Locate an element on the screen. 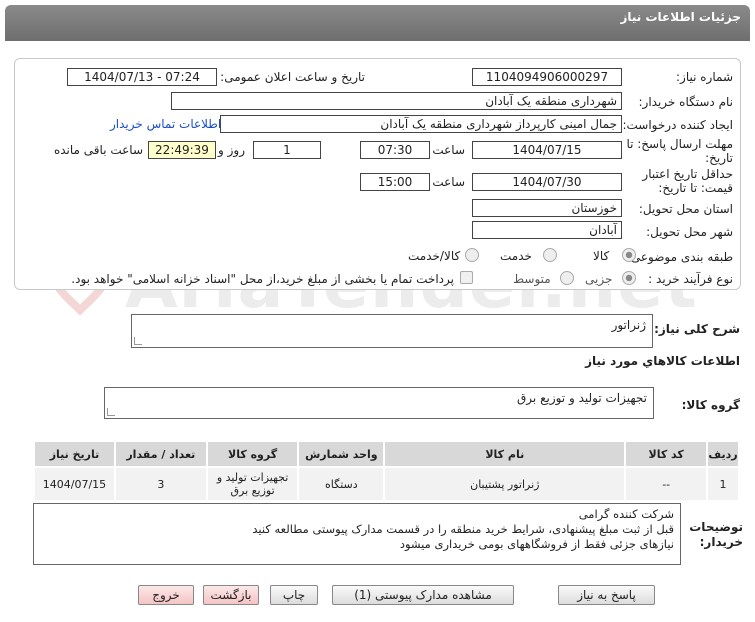 This screenshot has width=755, height=622. buyer-org-label: نام دستگاه خریدار: is located at coordinates (686, 102).